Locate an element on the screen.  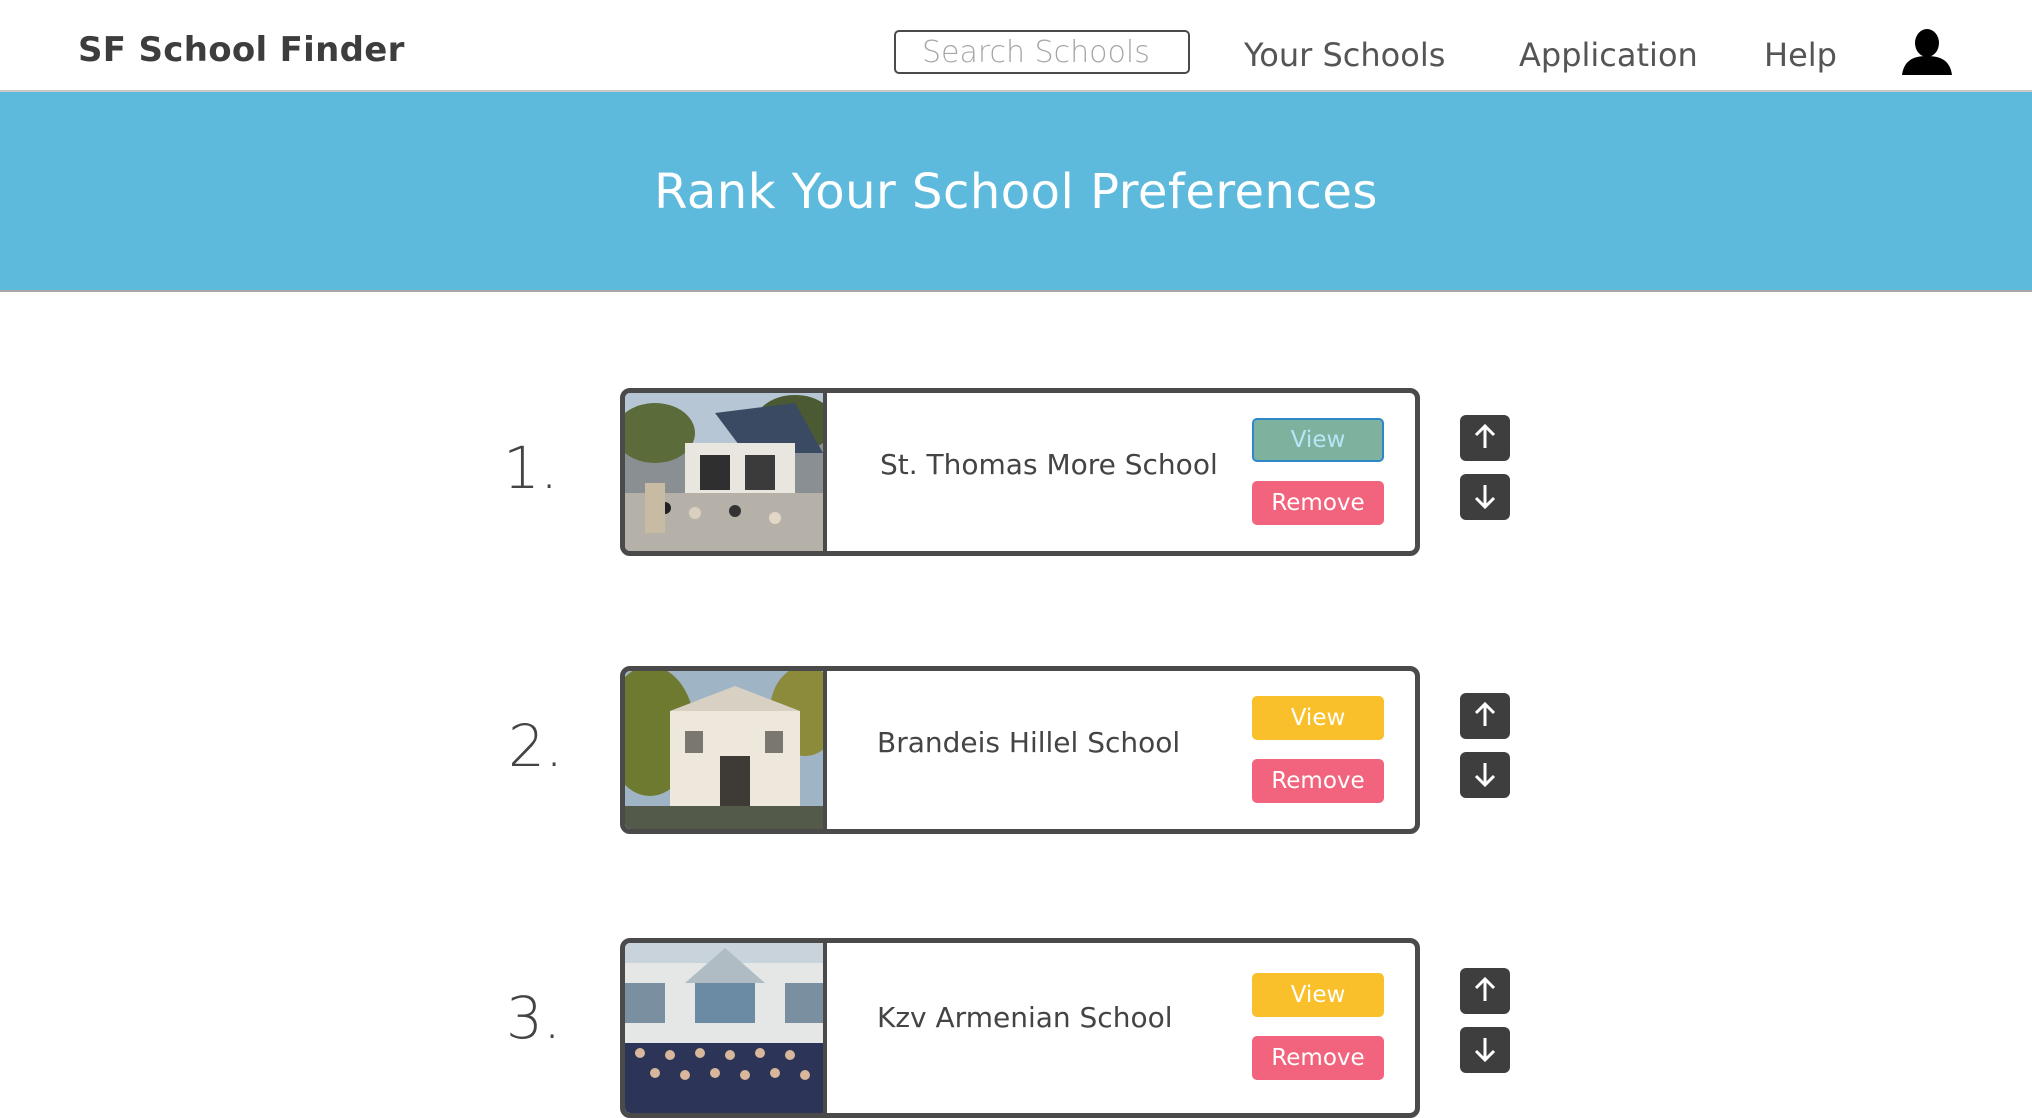
page-title: Rank Your School Preferences is located at coordinates (1016, 192).